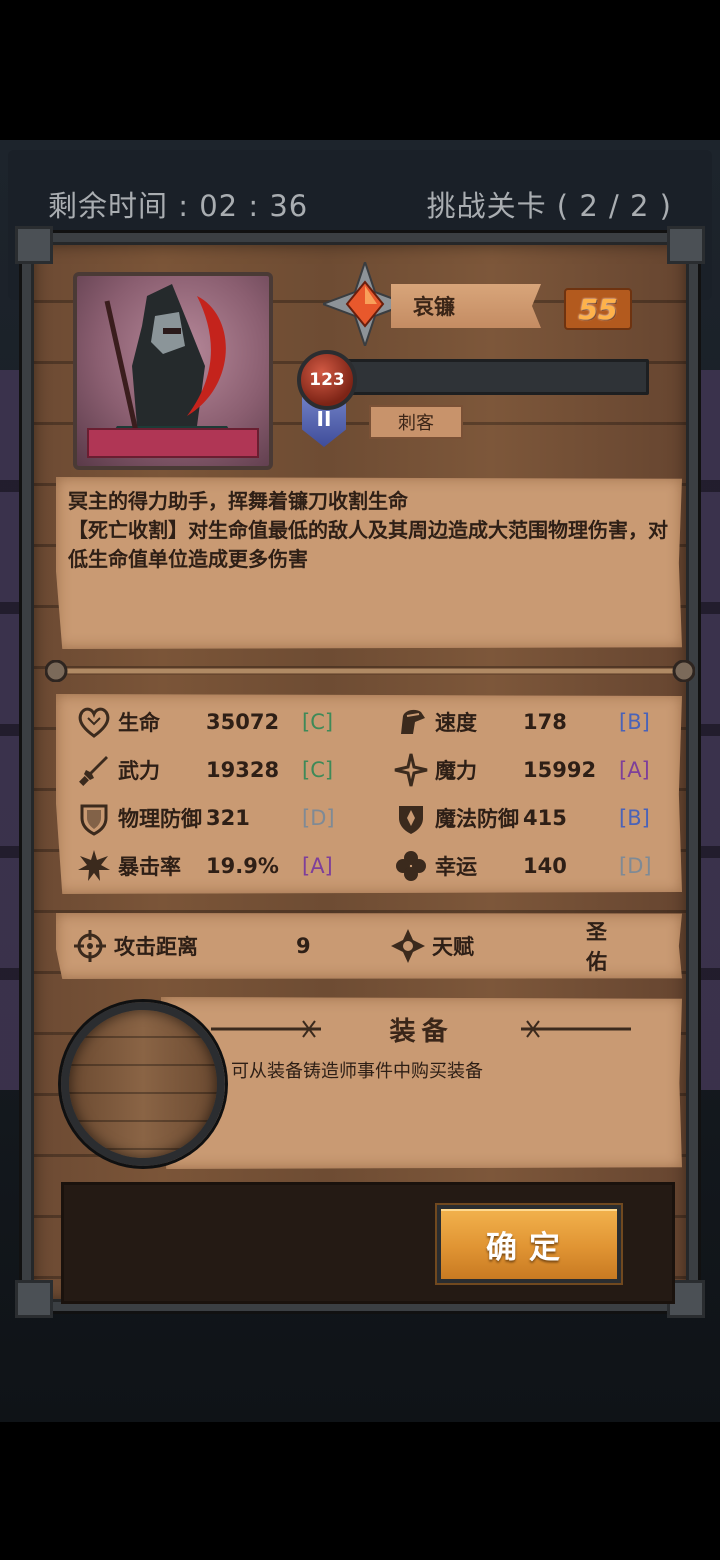 This screenshot has height=1560, width=720. I want to click on challenge-header: 剩余时间 : 02 : 36 挑战关卡 ( 2 / 2 ), so click(360, 204).